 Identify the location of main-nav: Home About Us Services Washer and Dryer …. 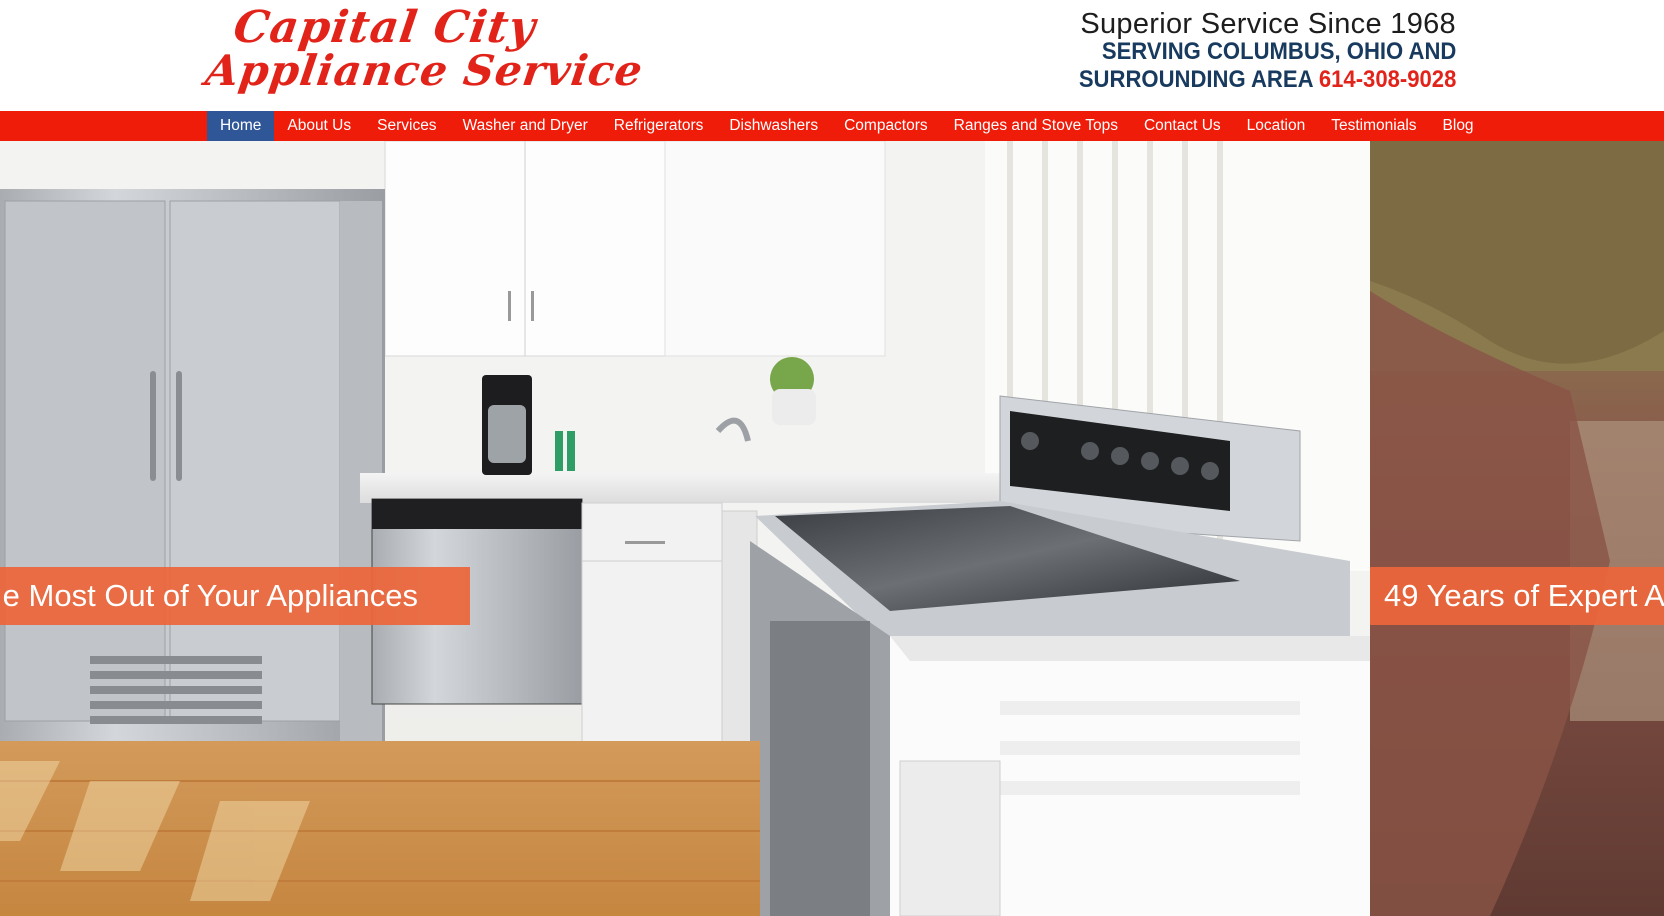
(832, 126).